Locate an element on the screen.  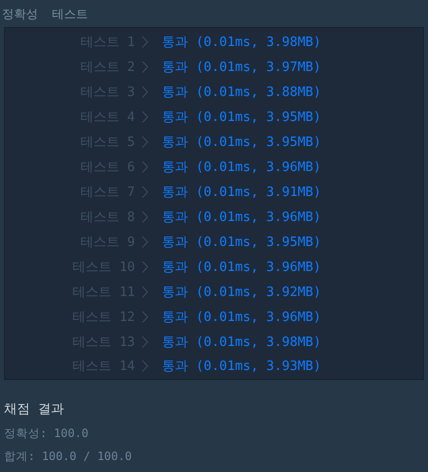
test-result: 통과 (0.01ms, 3.92MB) is located at coordinates (242, 292).